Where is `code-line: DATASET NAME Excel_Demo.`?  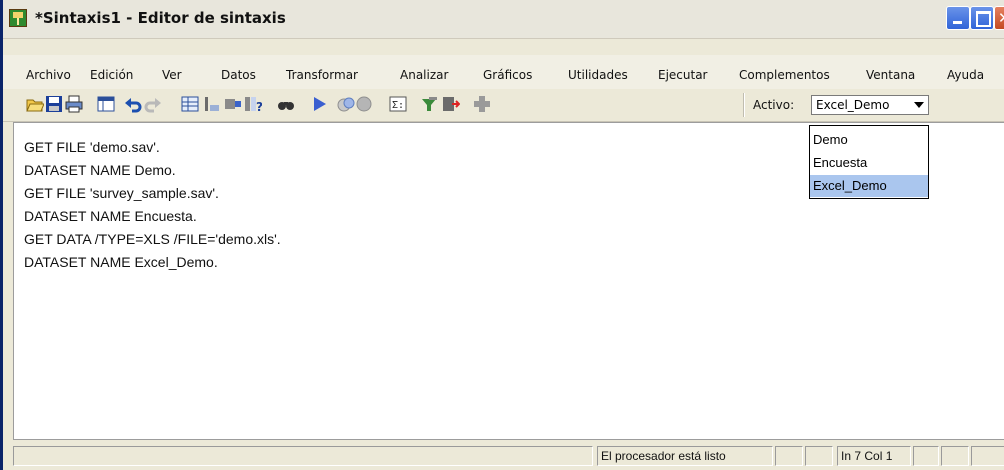
code-line: DATASET NAME Excel_Demo. is located at coordinates (121, 262).